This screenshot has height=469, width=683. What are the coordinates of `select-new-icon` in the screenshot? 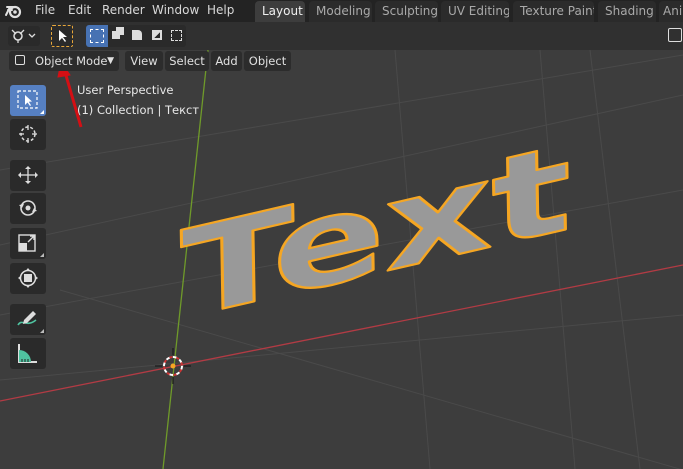 It's located at (97, 36).